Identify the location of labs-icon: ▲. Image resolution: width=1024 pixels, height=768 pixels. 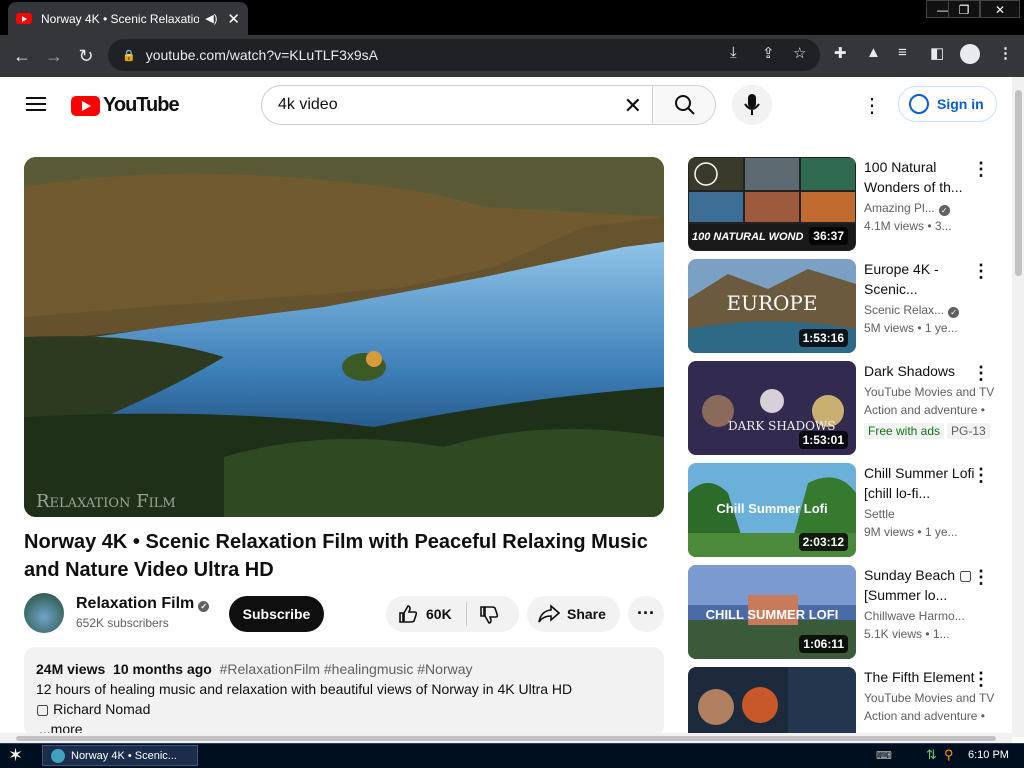
(873, 52).